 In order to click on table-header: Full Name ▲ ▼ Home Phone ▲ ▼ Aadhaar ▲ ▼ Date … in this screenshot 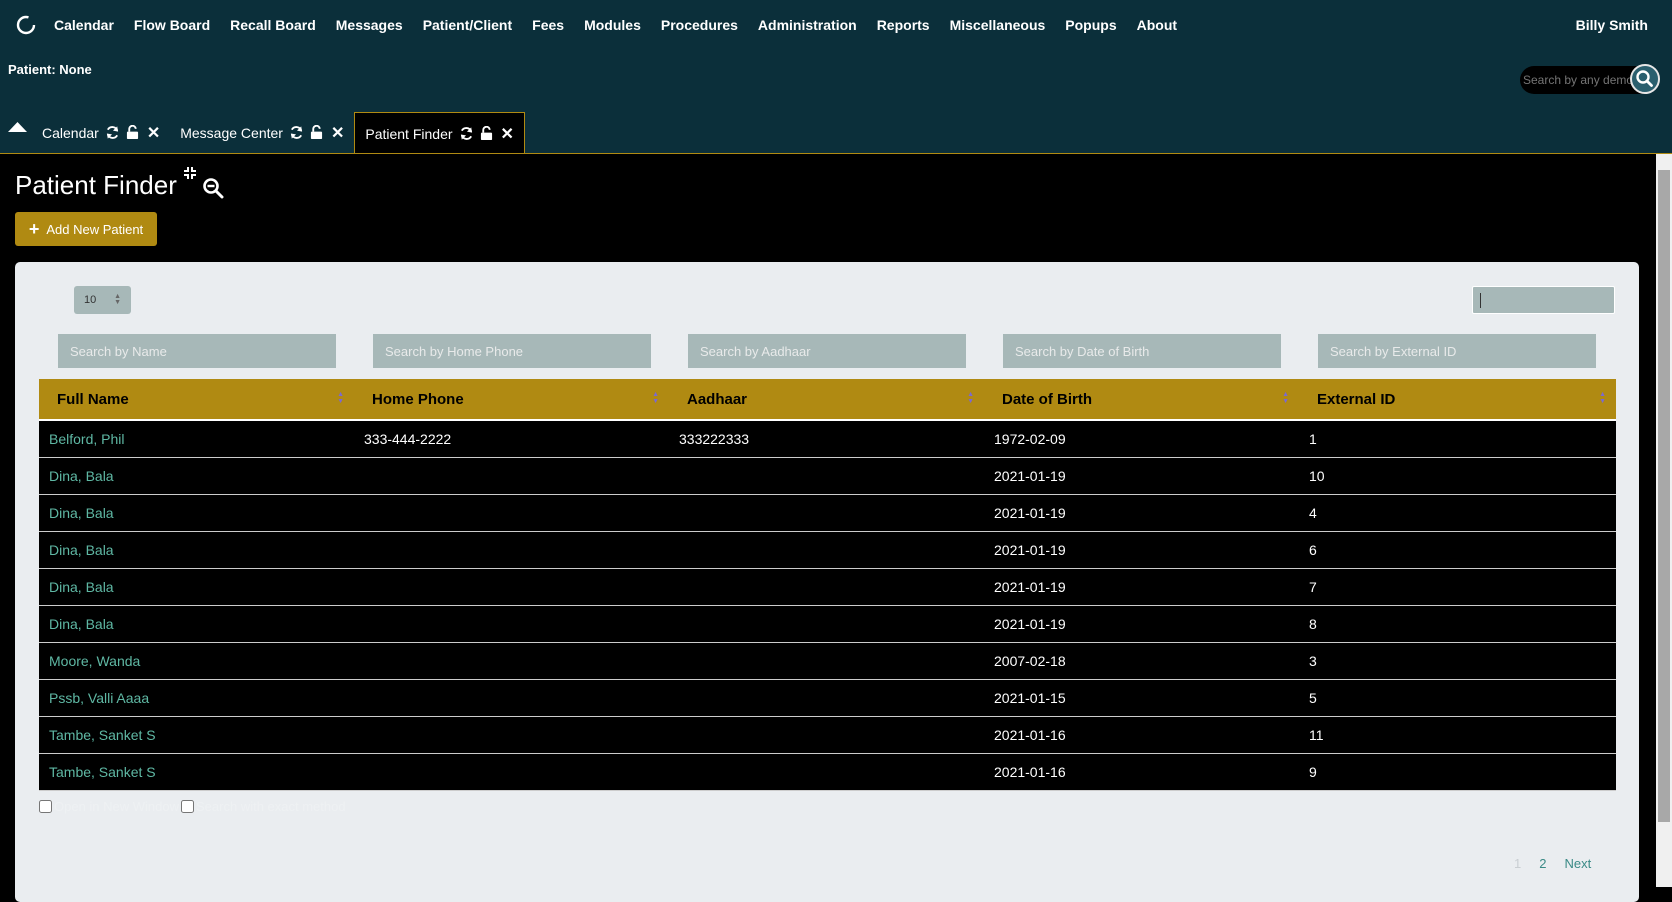, I will do `click(827, 400)`.